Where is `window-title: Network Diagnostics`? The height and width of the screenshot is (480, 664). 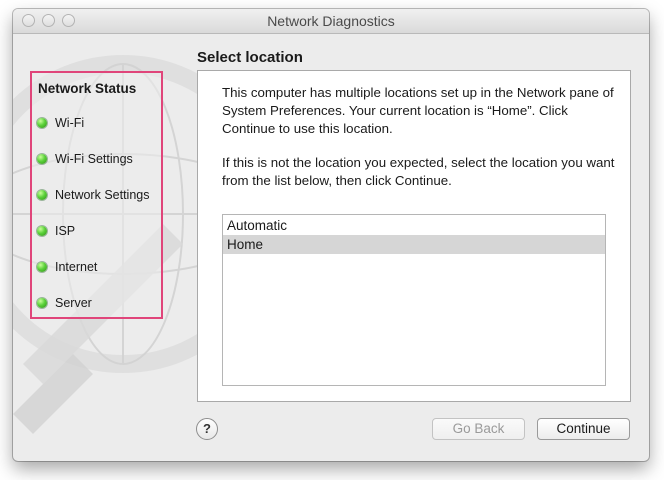 window-title: Network Diagnostics is located at coordinates (331, 21).